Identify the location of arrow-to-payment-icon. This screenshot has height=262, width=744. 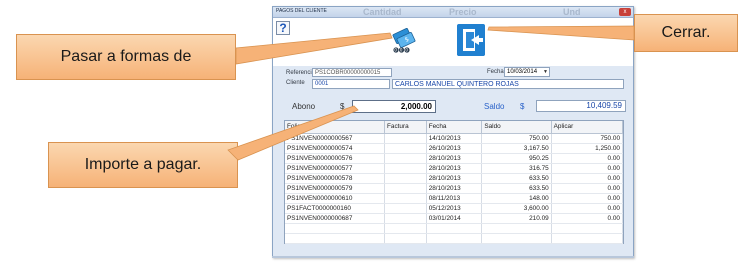
(314, 48).